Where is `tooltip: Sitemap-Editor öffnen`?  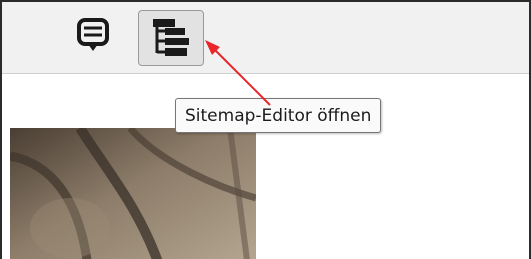
tooltip: Sitemap-Editor öffnen is located at coordinates (278, 115).